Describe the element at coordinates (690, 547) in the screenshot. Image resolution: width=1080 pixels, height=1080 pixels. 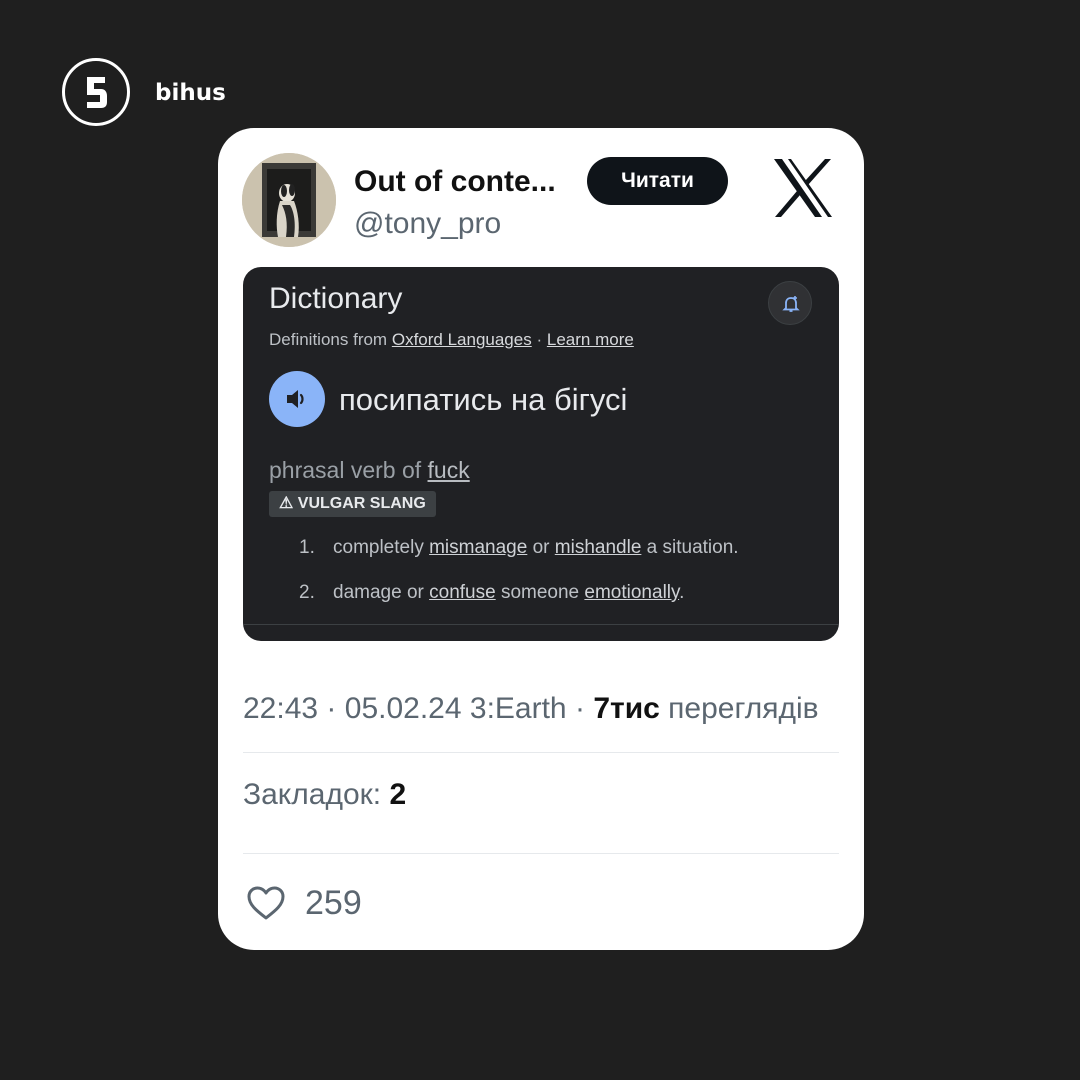
I see `definition-text: a situation.` at that location.